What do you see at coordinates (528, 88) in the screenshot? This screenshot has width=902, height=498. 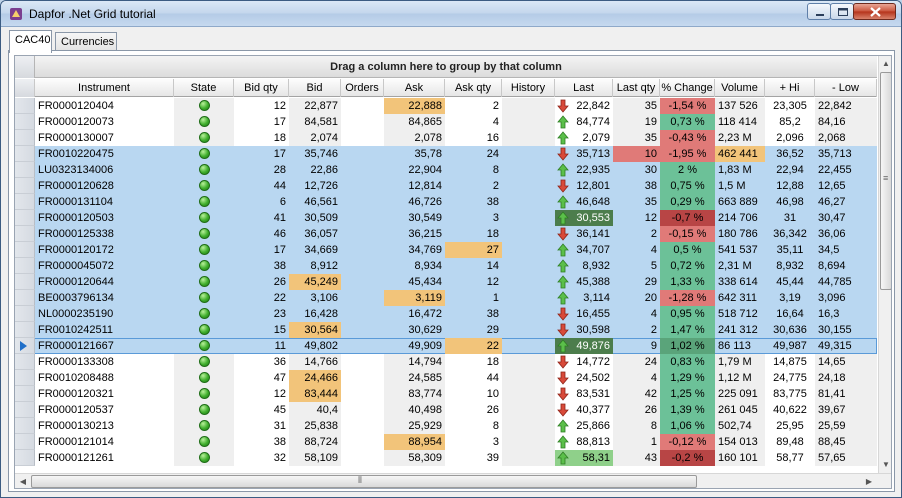 I see `column-header-history: History` at bounding box center [528, 88].